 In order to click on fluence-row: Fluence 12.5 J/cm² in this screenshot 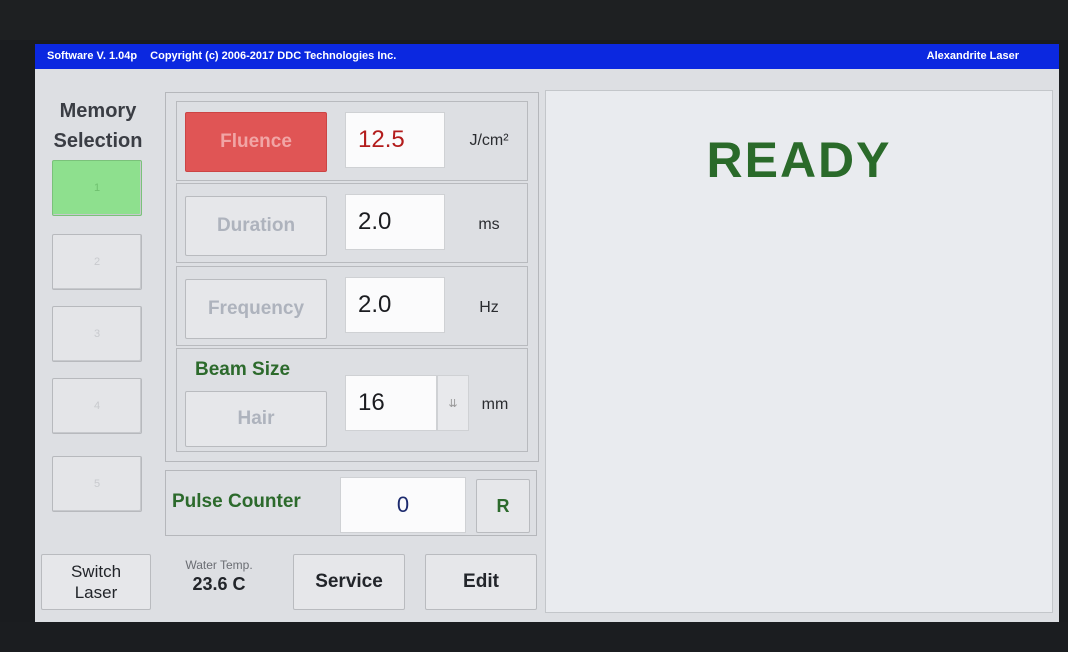, I will do `click(352, 141)`.